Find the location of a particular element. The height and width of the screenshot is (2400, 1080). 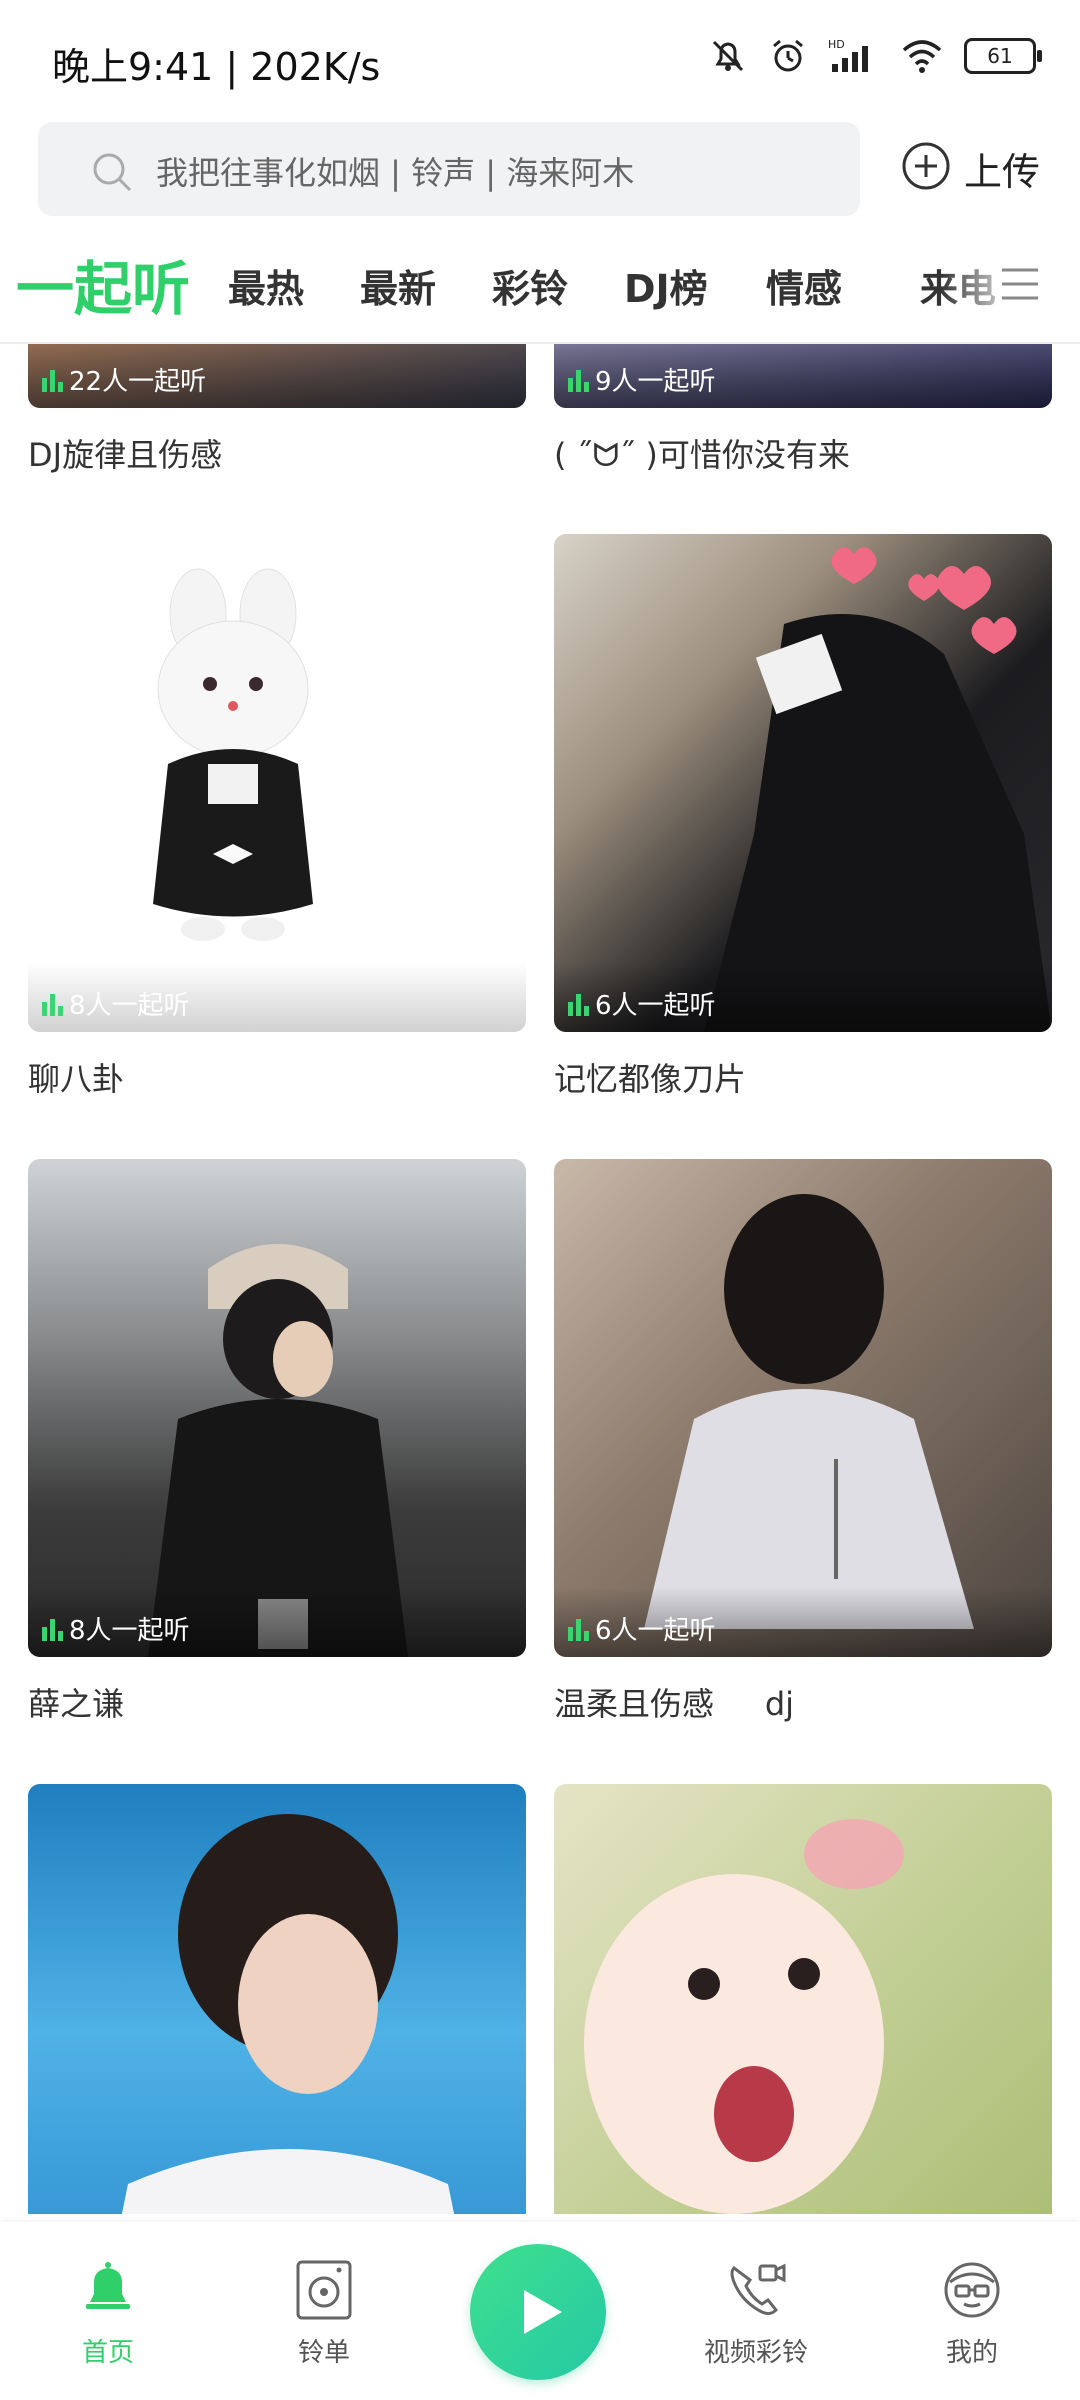

tab-dj-chart: DJ榜 is located at coordinates (666, 285).